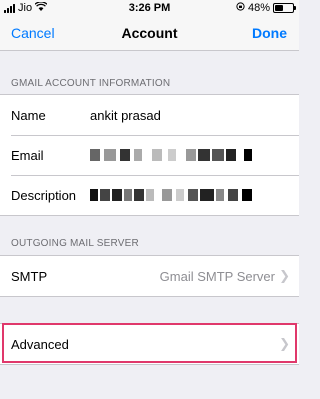 This screenshot has width=320, height=399. What do you see at coordinates (28, 115) in the screenshot?
I see `name-label: Name` at bounding box center [28, 115].